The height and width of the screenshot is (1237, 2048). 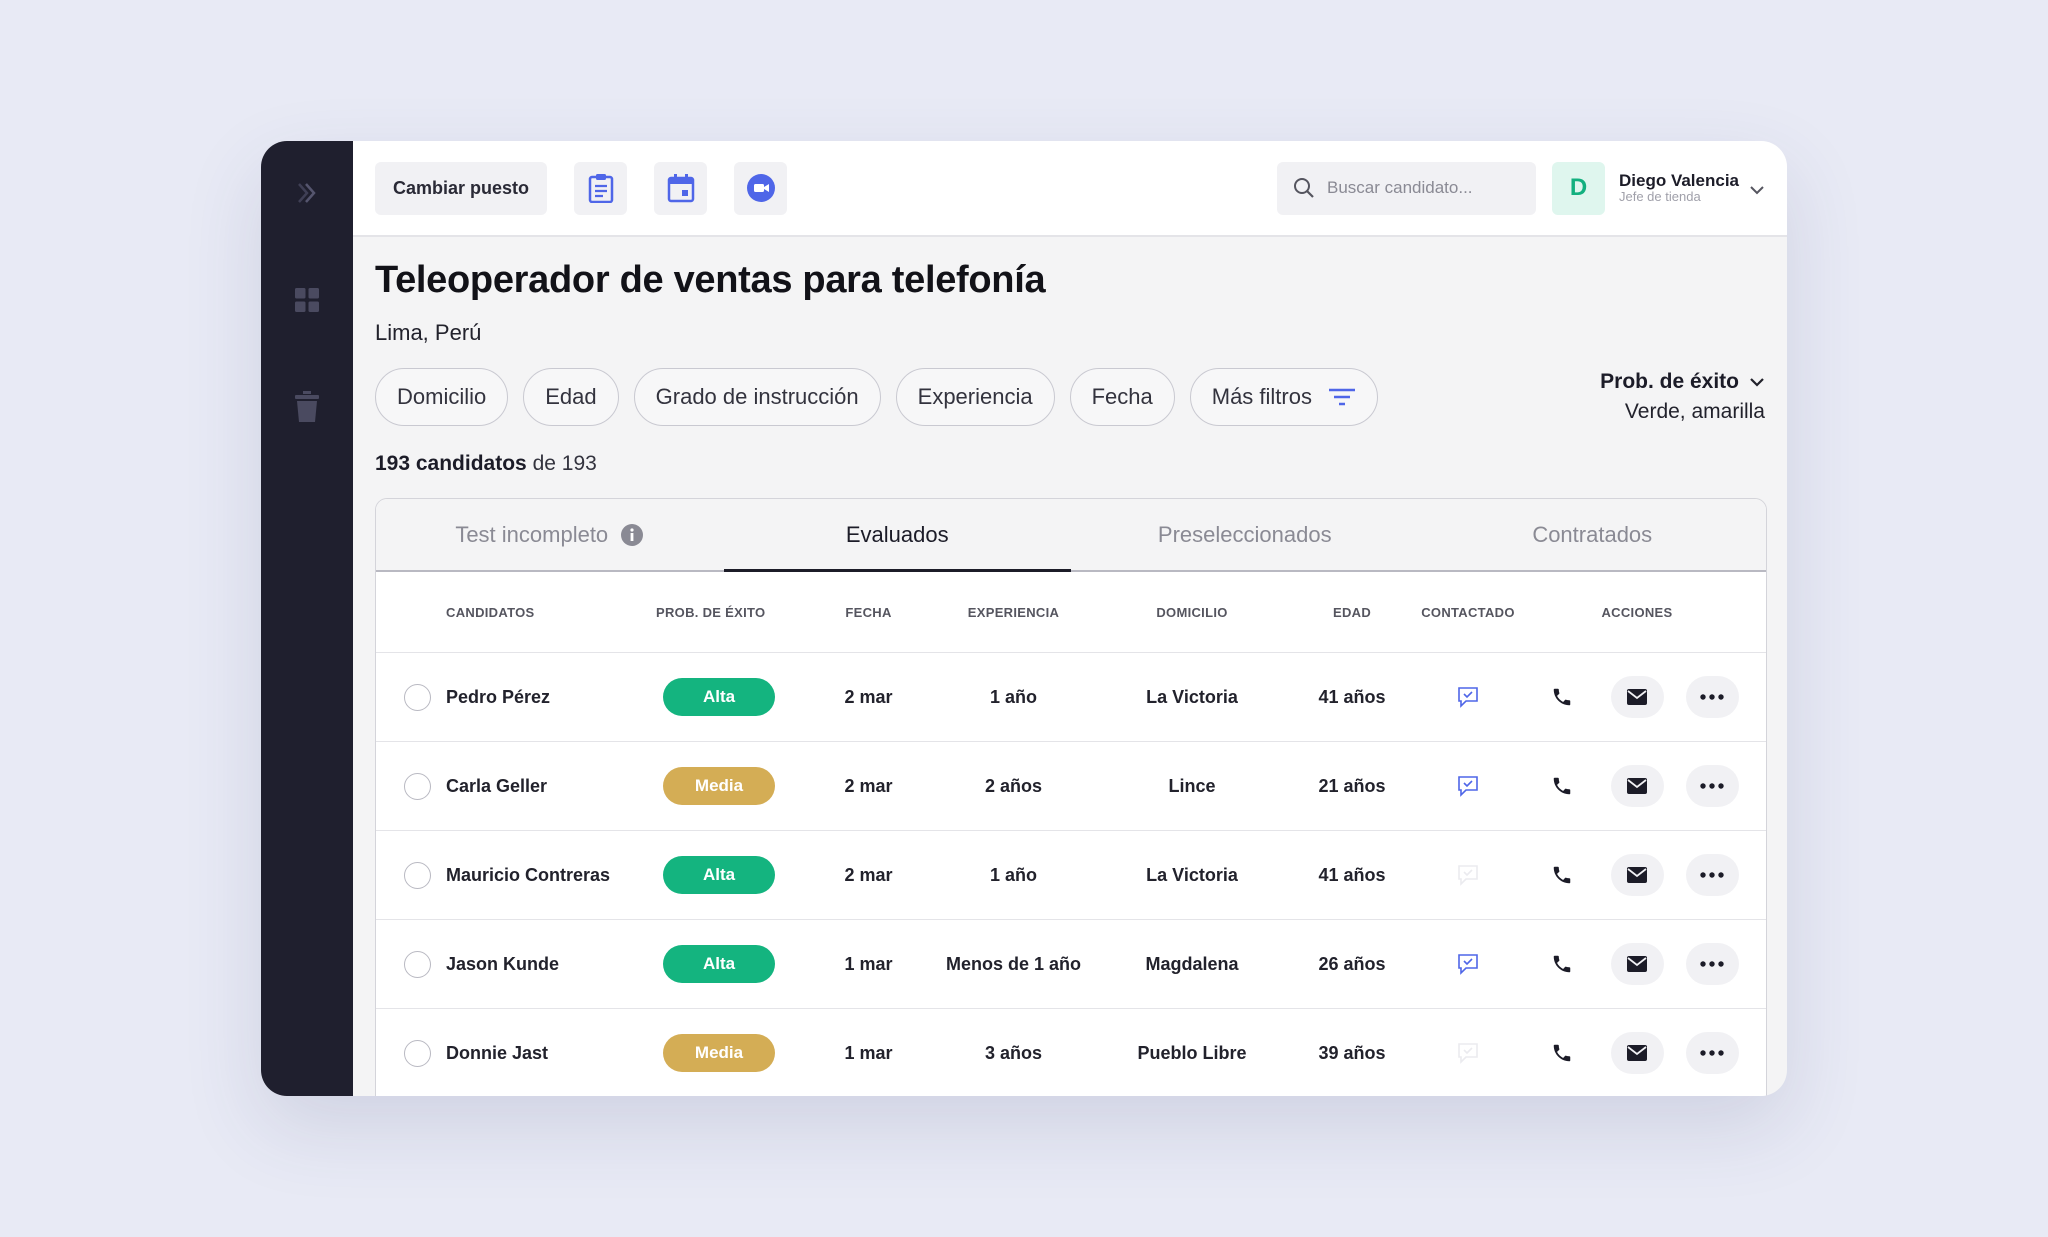 I want to click on filter-fecha: Fecha, so click(x=1122, y=397).